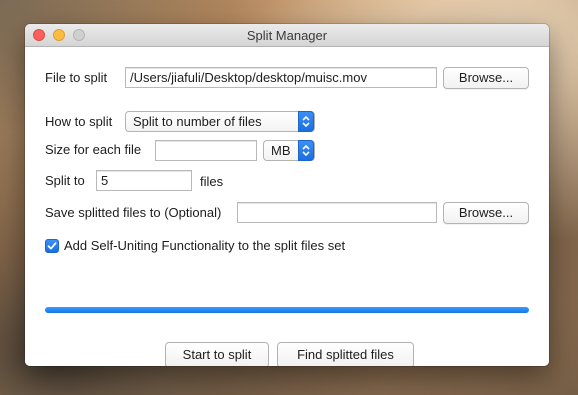  I want to click on self-uniting-checkbox, so click(52, 246).